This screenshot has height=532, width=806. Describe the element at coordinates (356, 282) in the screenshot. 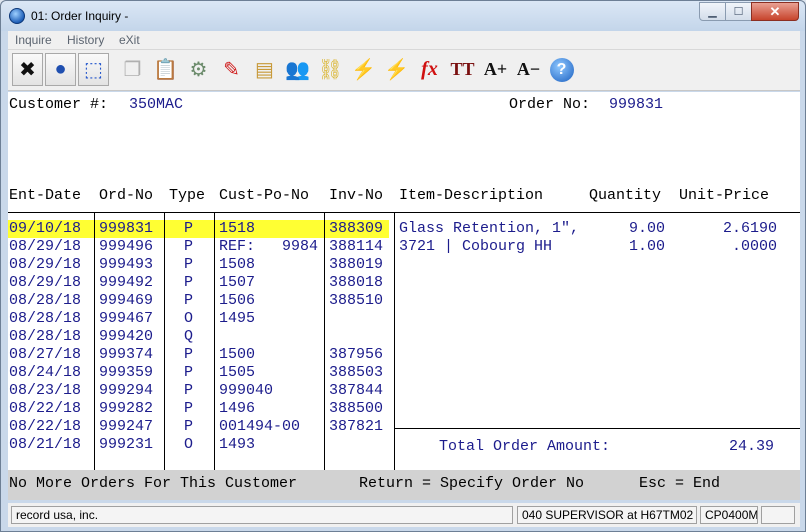

I see `order-row-inv-no: 388018` at that location.